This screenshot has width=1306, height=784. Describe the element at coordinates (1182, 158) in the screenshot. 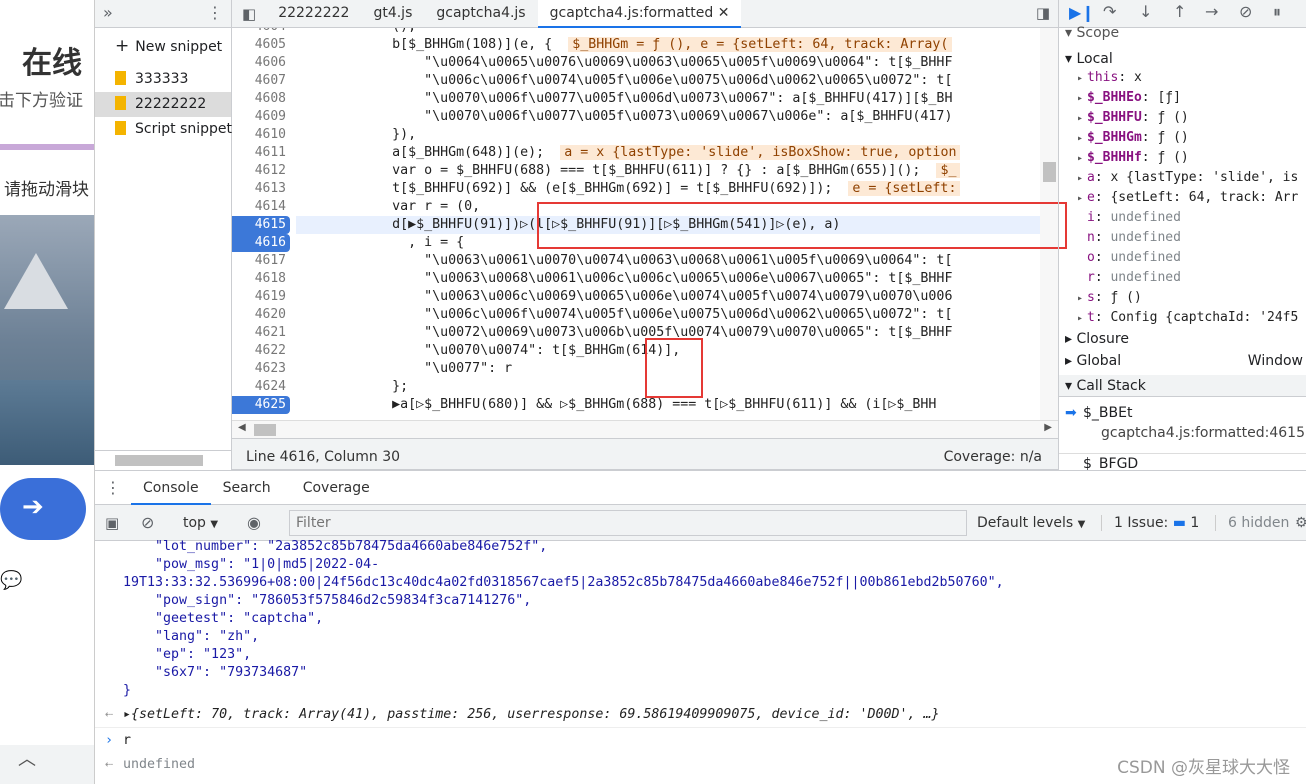

I see `scope-variable: ▸ $_BHHHf: ƒ ()` at that location.